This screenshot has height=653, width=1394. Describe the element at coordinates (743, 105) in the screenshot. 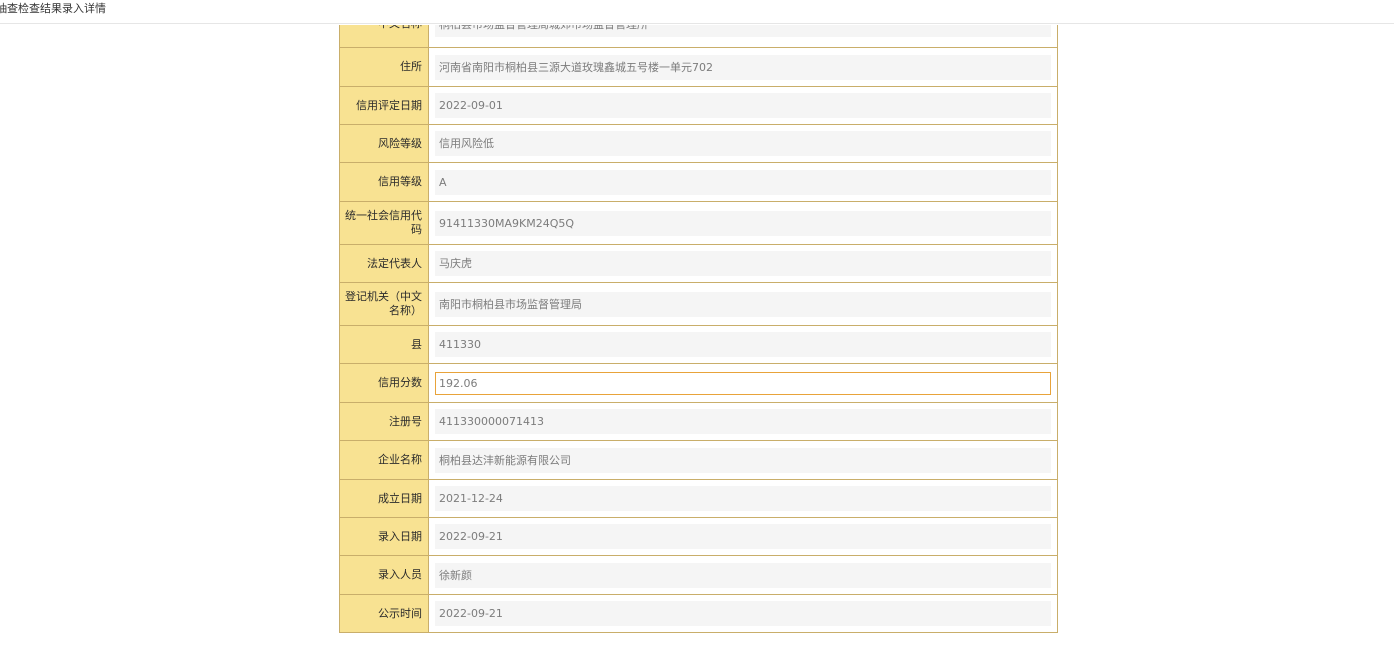

I see `field-value: 2022-09-01` at that location.